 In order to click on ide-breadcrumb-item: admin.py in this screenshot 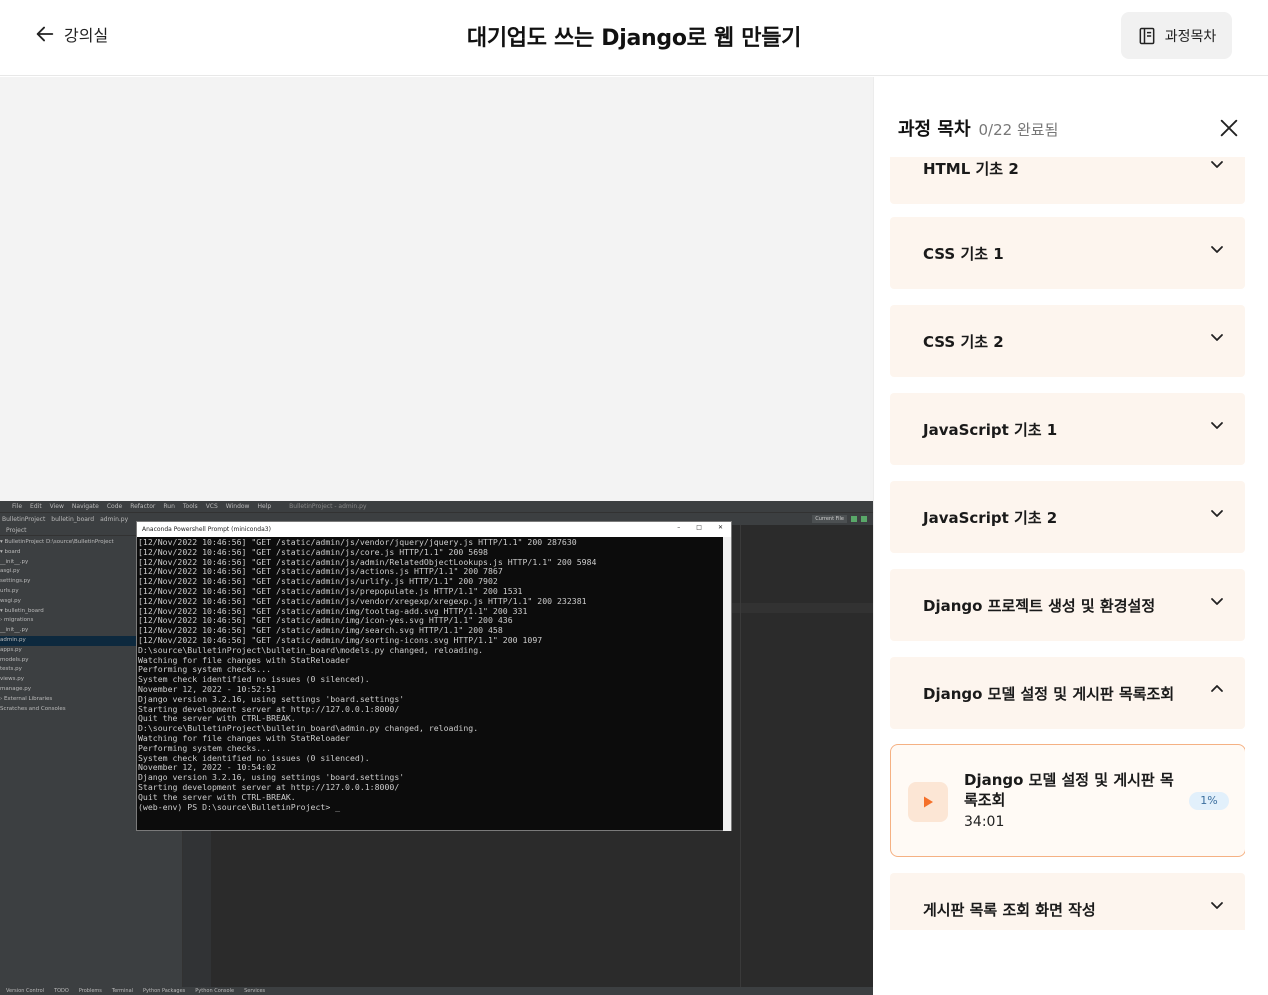, I will do `click(114, 519)`.